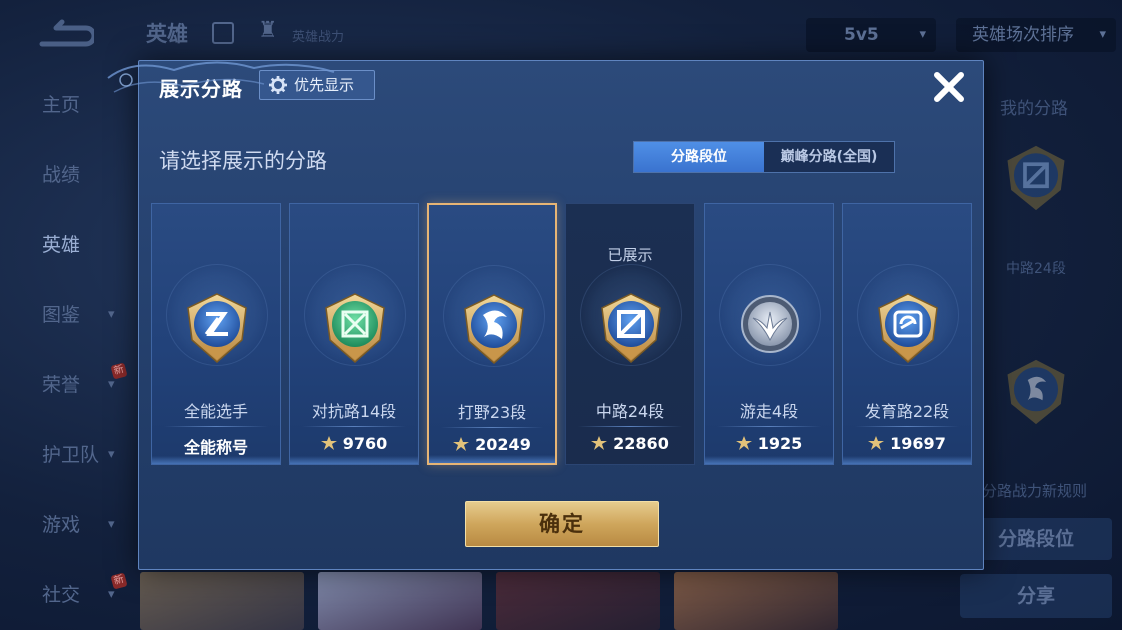 Image resolution: width=1122 pixels, height=630 pixels. I want to click on lane-card-title: 对抗路14段, so click(354, 411).